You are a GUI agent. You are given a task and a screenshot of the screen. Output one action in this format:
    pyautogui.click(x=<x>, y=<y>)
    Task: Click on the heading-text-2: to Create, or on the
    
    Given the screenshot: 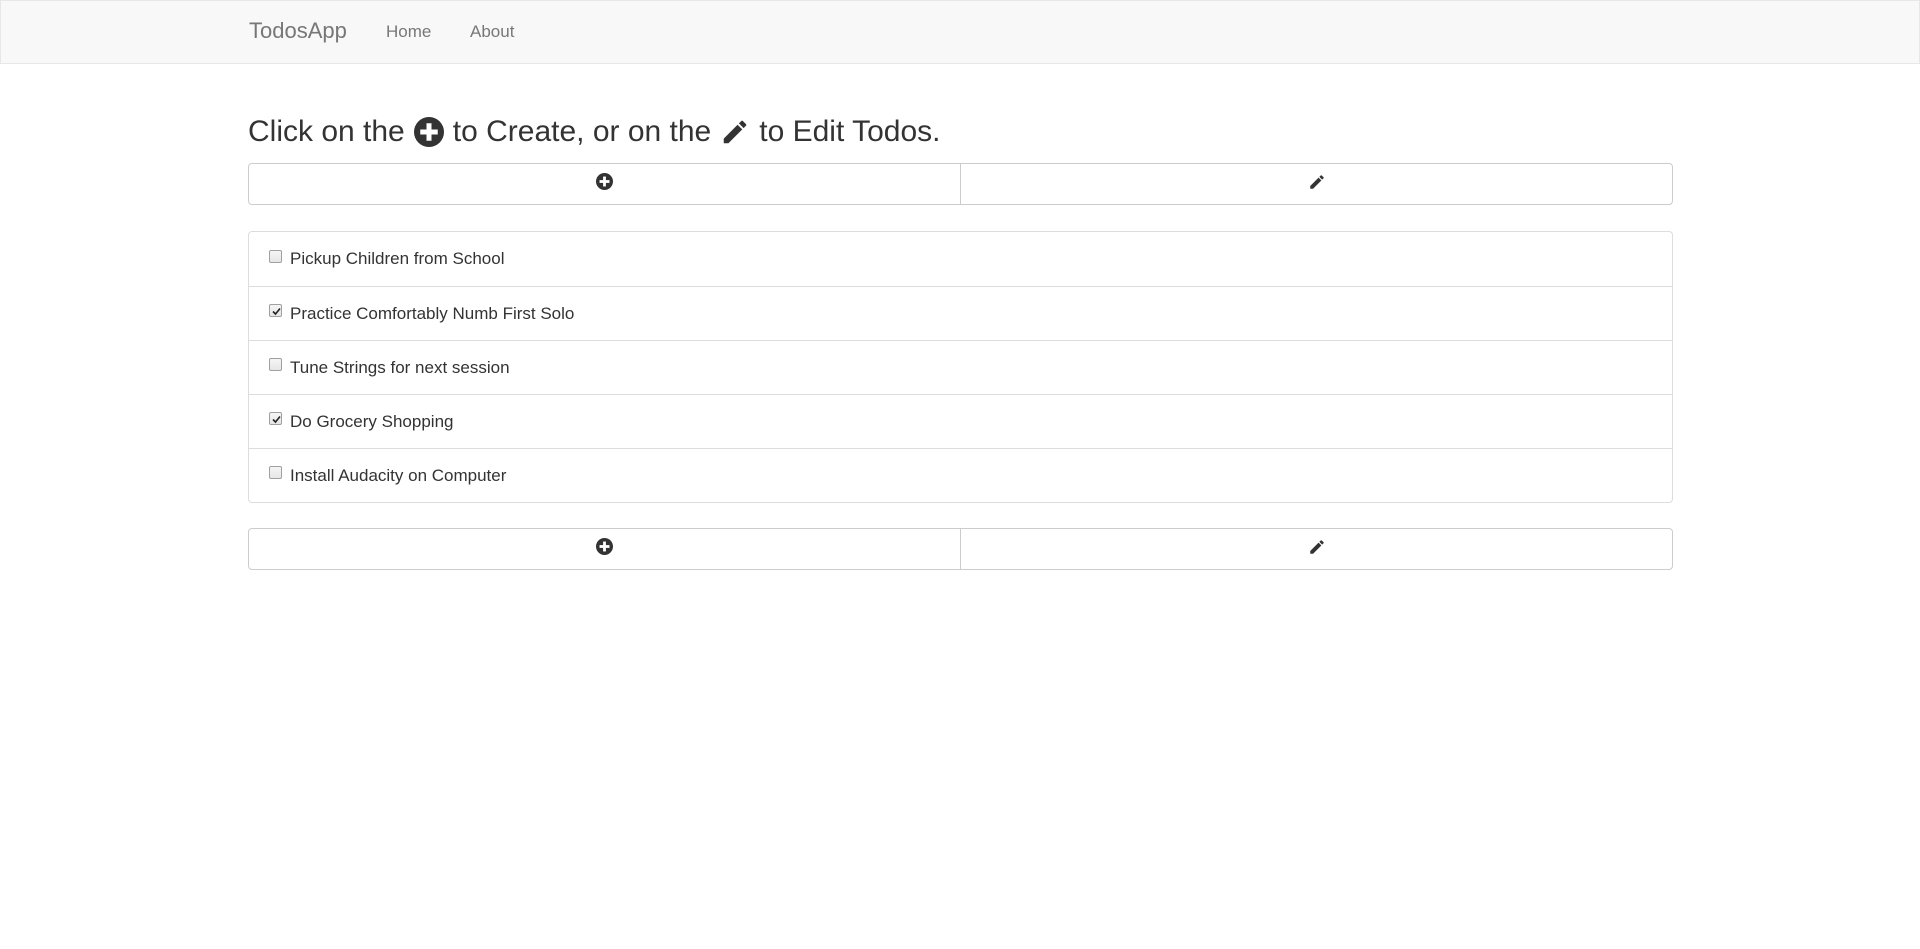 What is the action you would take?
    pyautogui.click(x=582, y=131)
    